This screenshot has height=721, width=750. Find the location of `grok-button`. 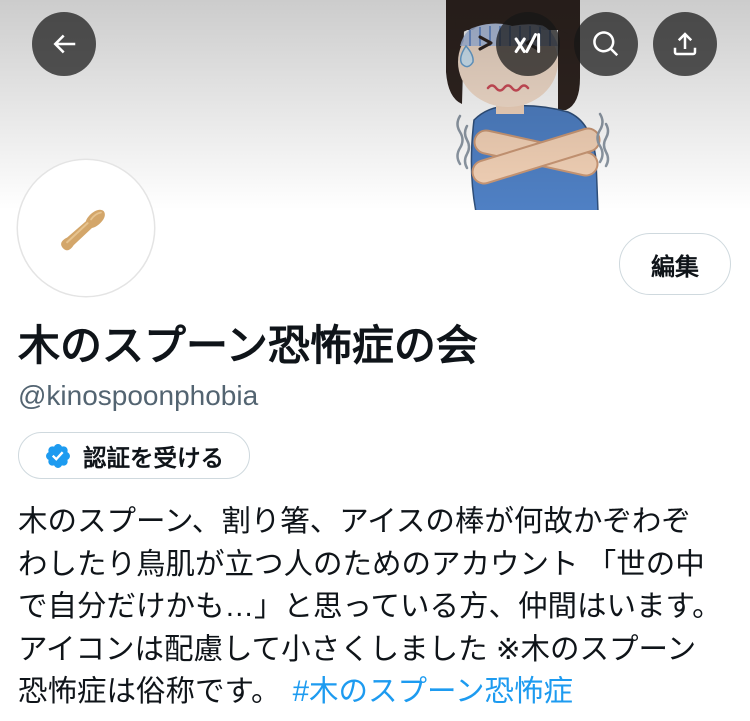

grok-button is located at coordinates (528, 44).